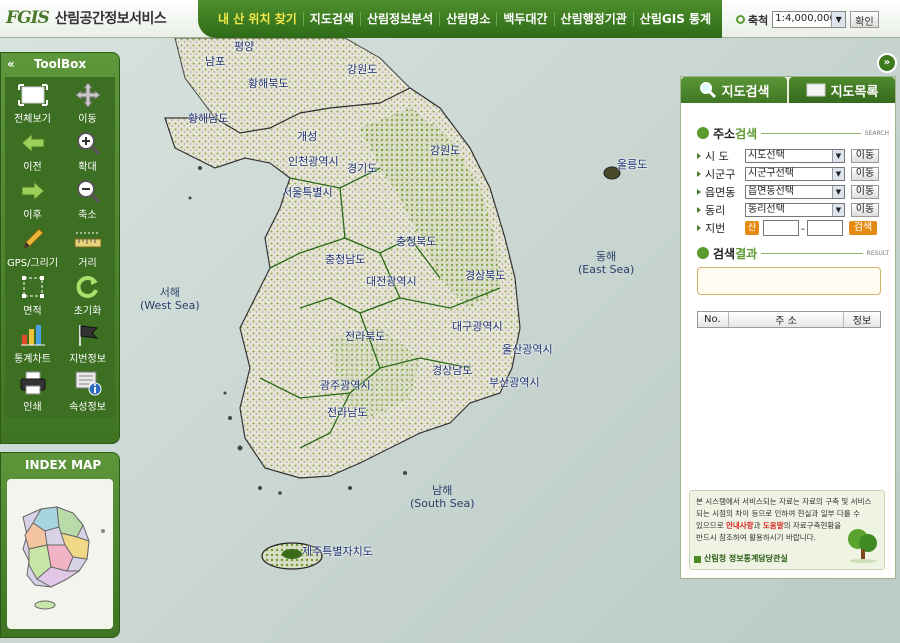  What do you see at coordinates (87, 151) in the screenshot?
I see `tool-zoom-in: 확대` at bounding box center [87, 151].